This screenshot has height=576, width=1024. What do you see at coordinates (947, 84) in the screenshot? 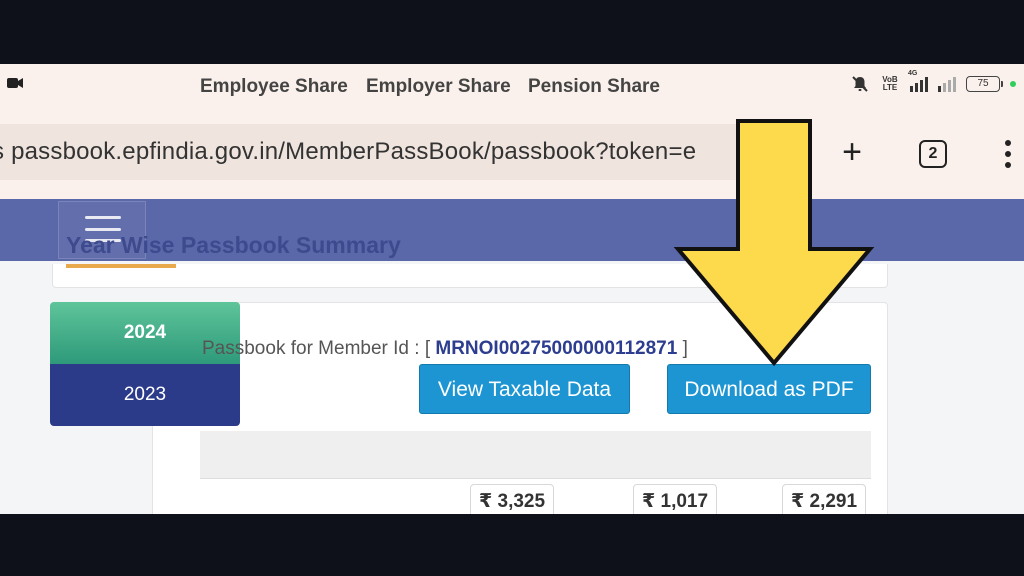
I see `signal-strength-sim2-icon` at bounding box center [947, 84].